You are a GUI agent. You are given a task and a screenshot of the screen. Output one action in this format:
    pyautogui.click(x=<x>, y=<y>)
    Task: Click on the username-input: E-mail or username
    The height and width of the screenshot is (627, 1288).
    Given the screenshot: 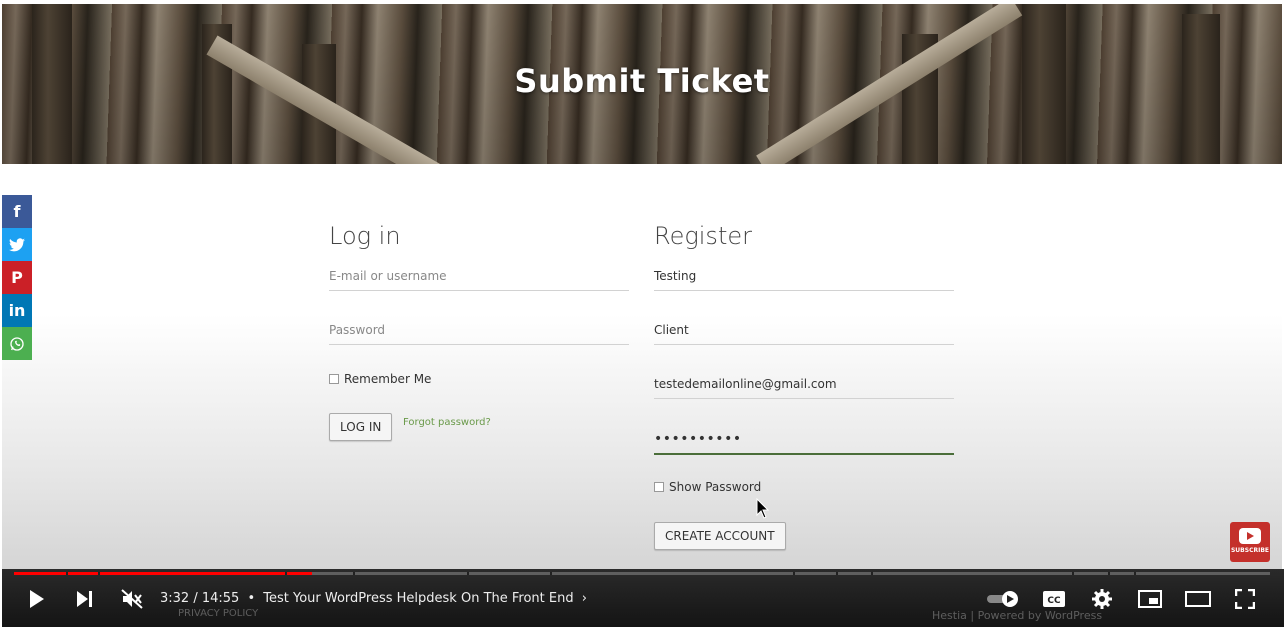 What is the action you would take?
    pyautogui.click(x=479, y=276)
    